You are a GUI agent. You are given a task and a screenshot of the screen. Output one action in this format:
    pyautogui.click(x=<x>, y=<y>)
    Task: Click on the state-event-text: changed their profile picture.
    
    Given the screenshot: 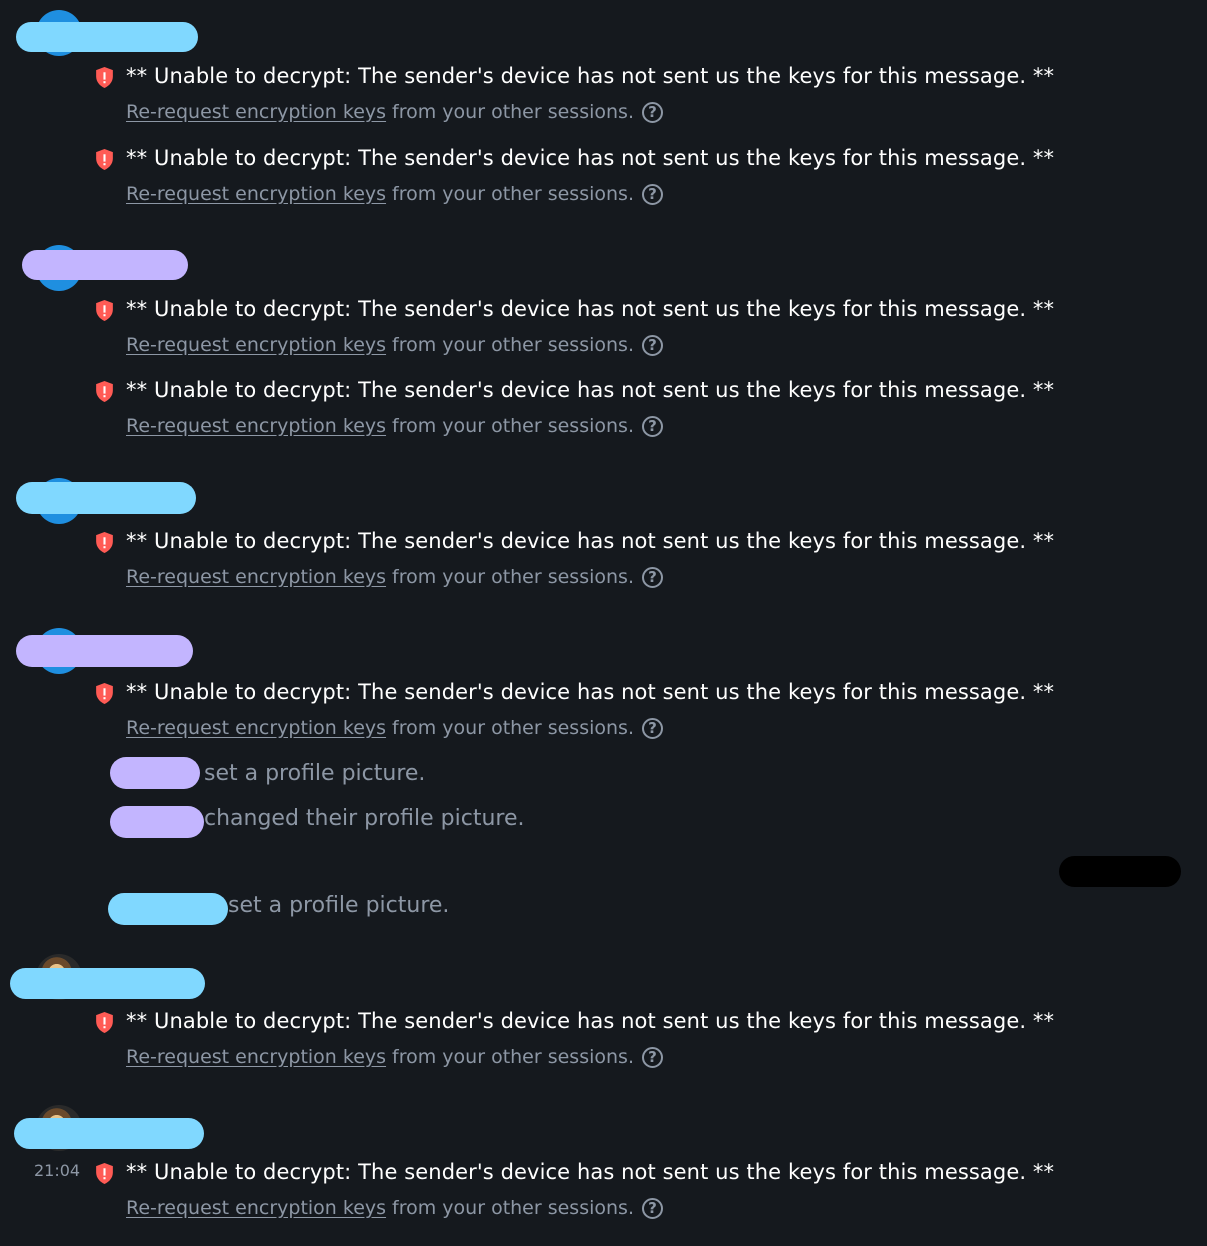 What is the action you would take?
    pyautogui.click(x=364, y=818)
    